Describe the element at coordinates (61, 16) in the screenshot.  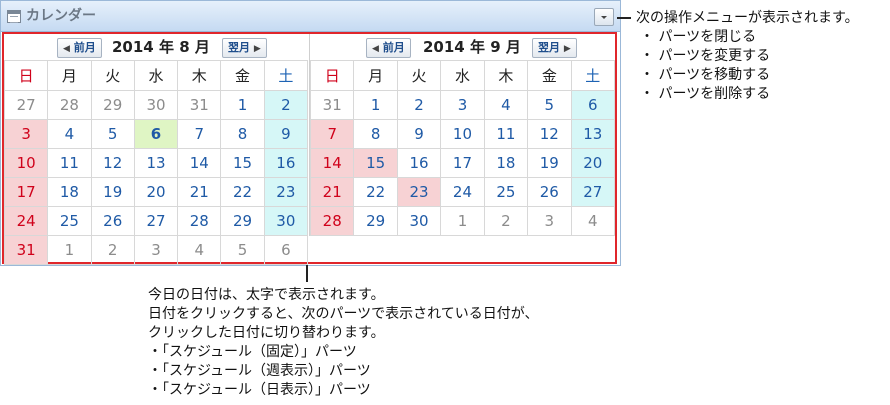
I see `part-title: カレンダー` at that location.